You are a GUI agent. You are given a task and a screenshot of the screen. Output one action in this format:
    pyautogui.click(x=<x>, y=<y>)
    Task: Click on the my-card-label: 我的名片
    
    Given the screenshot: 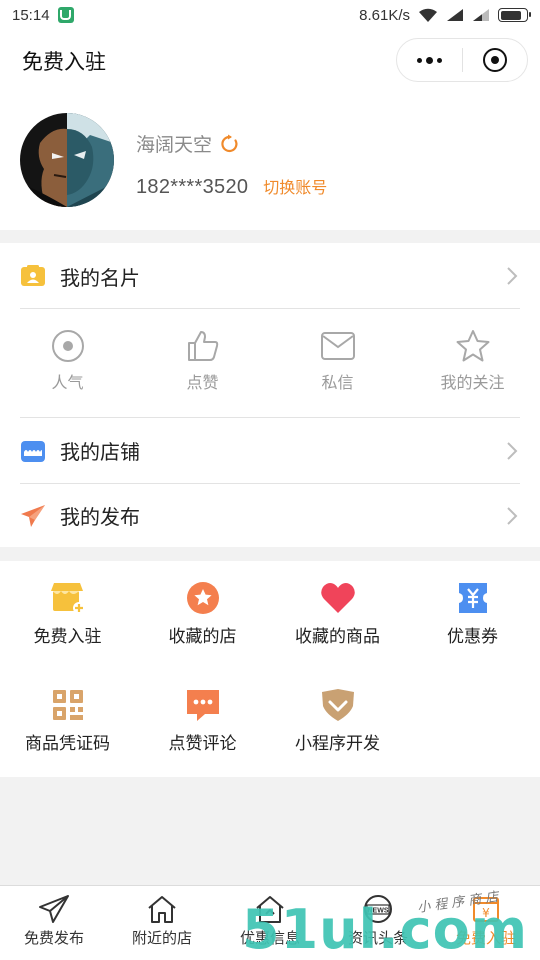 What is the action you would take?
    pyautogui.click(x=100, y=278)
    